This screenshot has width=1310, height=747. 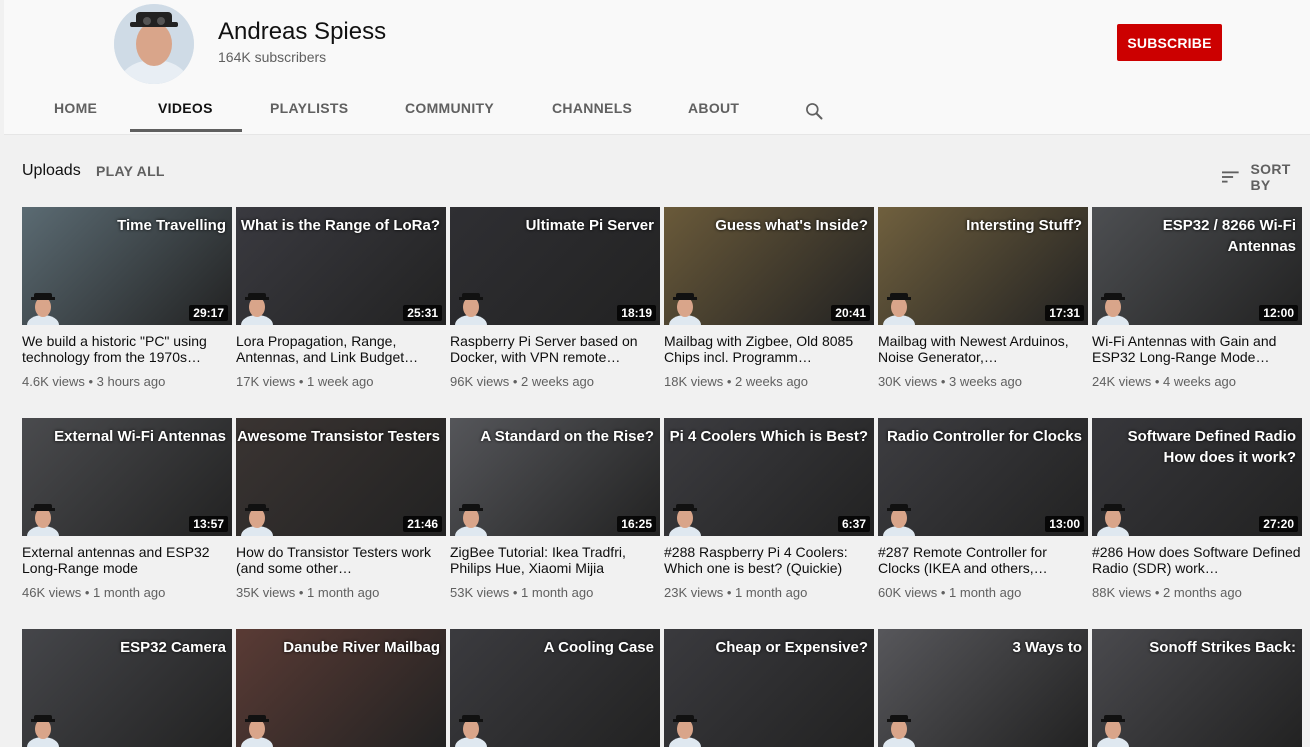 What do you see at coordinates (127, 266) in the screenshot?
I see `video-thumbnail: Time Travelling29:17` at bounding box center [127, 266].